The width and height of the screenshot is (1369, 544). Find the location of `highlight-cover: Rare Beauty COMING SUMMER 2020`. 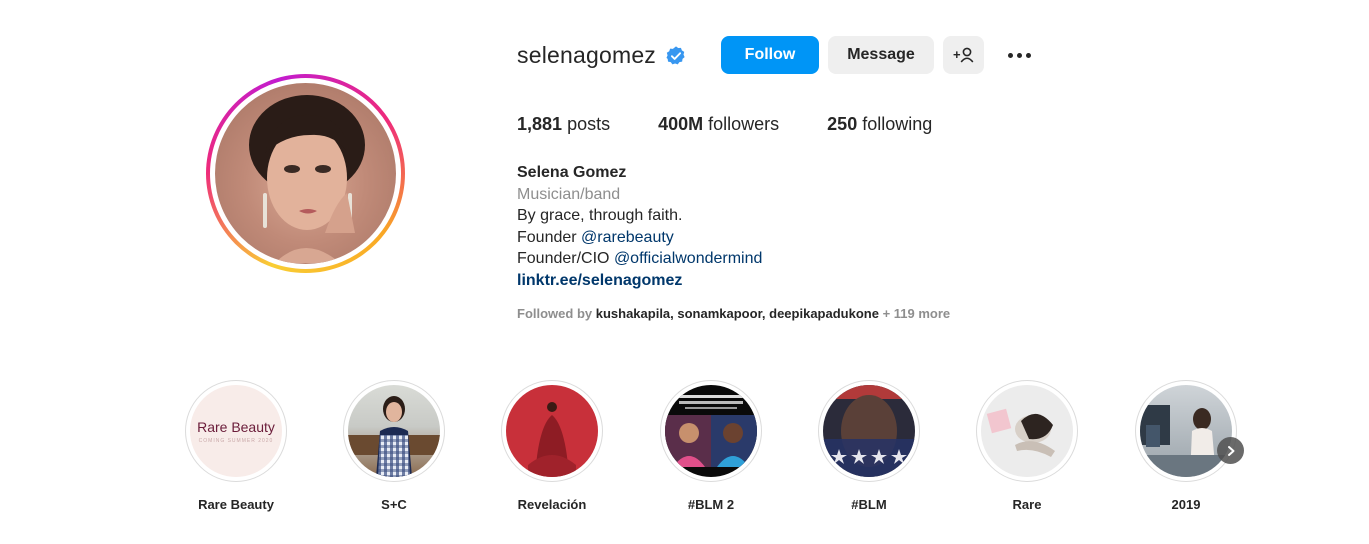

highlight-cover: Rare Beauty COMING SUMMER 2020 is located at coordinates (236, 431).